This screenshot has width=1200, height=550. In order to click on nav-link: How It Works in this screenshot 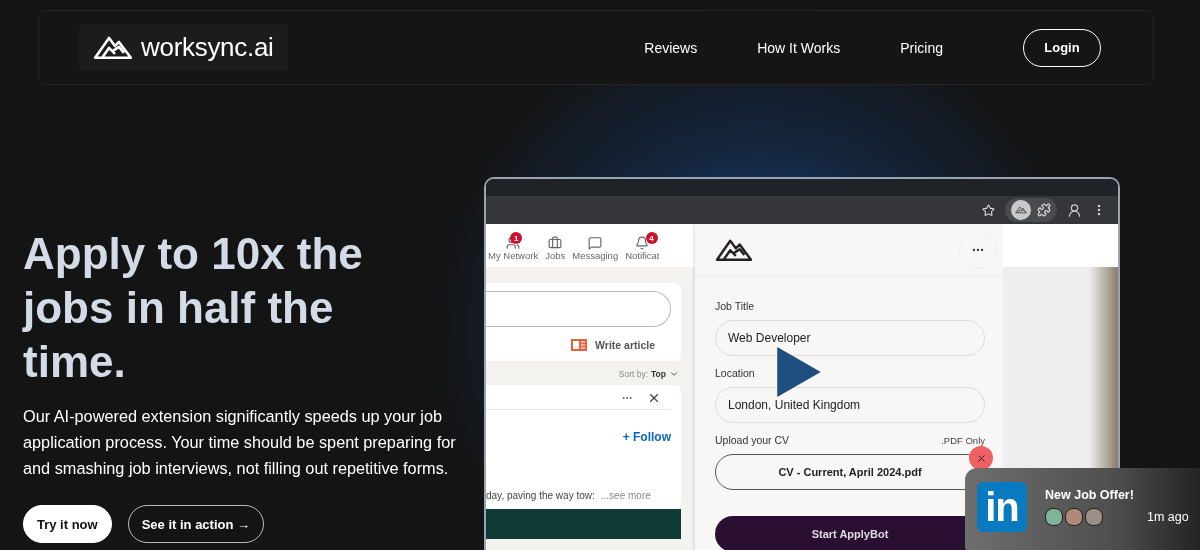, I will do `click(799, 47)`.